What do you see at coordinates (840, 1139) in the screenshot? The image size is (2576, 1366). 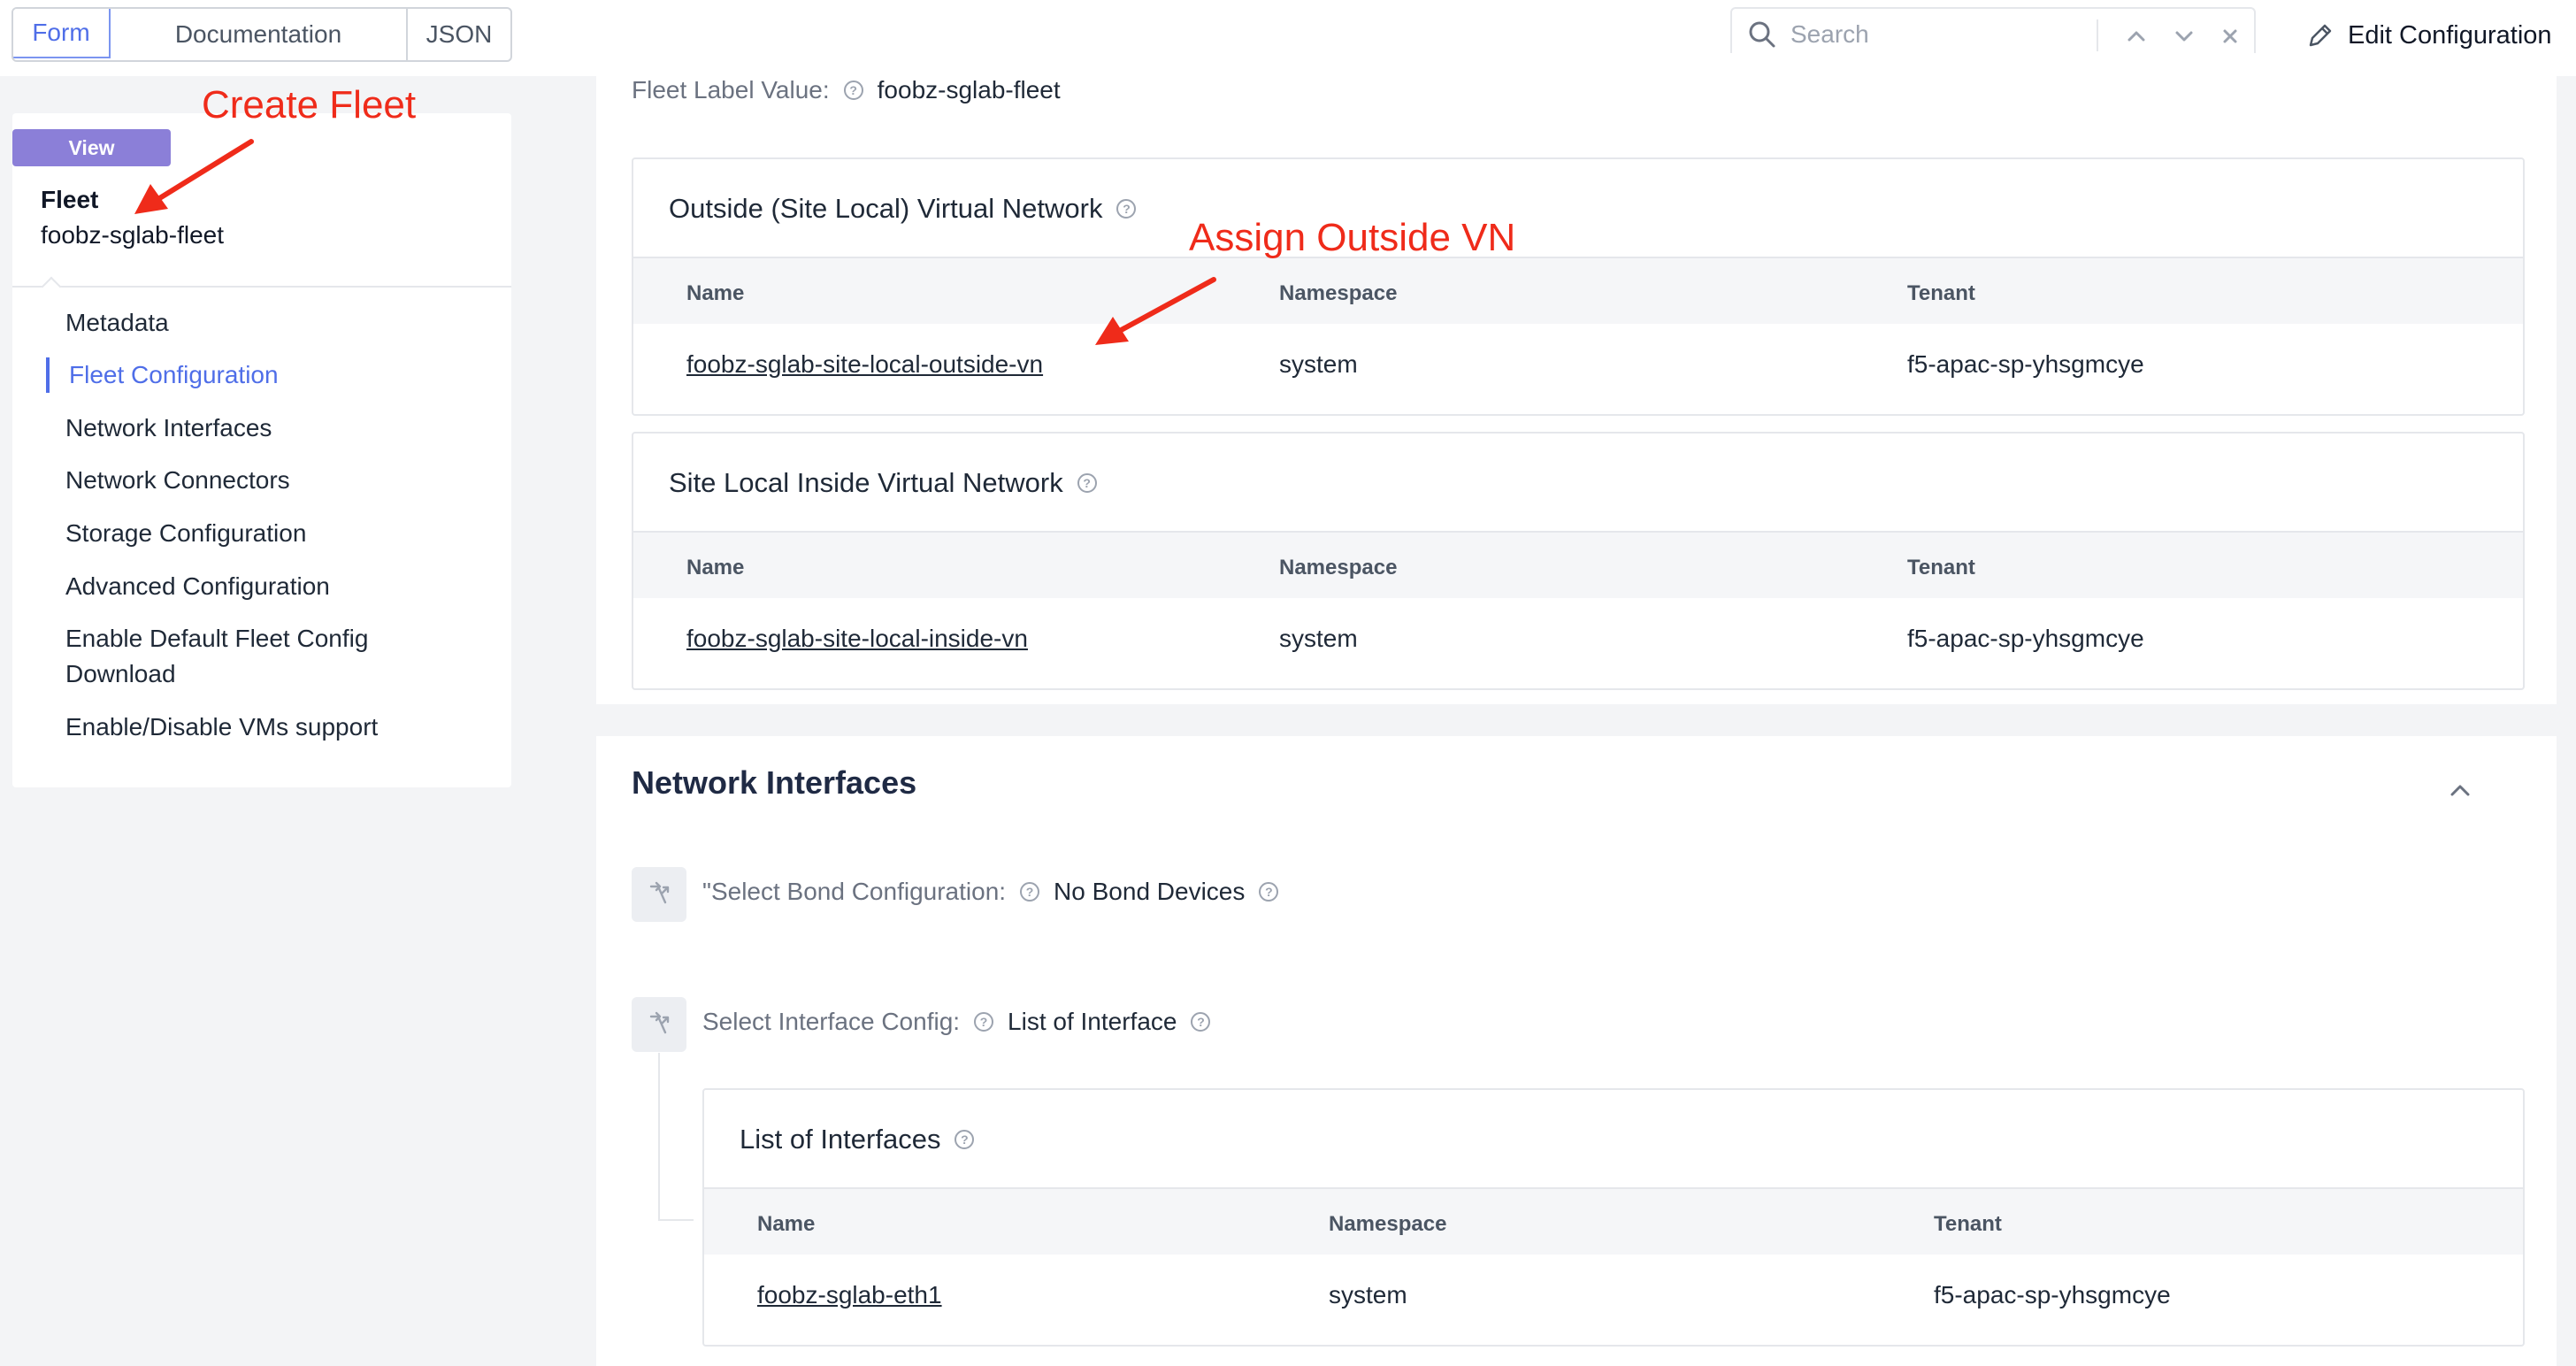 I see `interfaces-list-title: List of Interfaces` at bounding box center [840, 1139].